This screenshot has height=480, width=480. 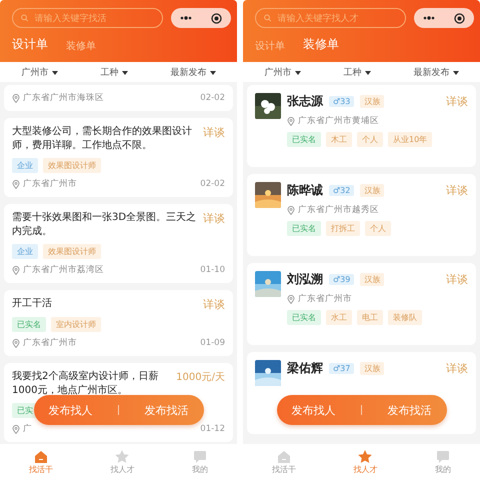 I want to click on search-input: 请输入关键字找活, so click(x=93, y=18).